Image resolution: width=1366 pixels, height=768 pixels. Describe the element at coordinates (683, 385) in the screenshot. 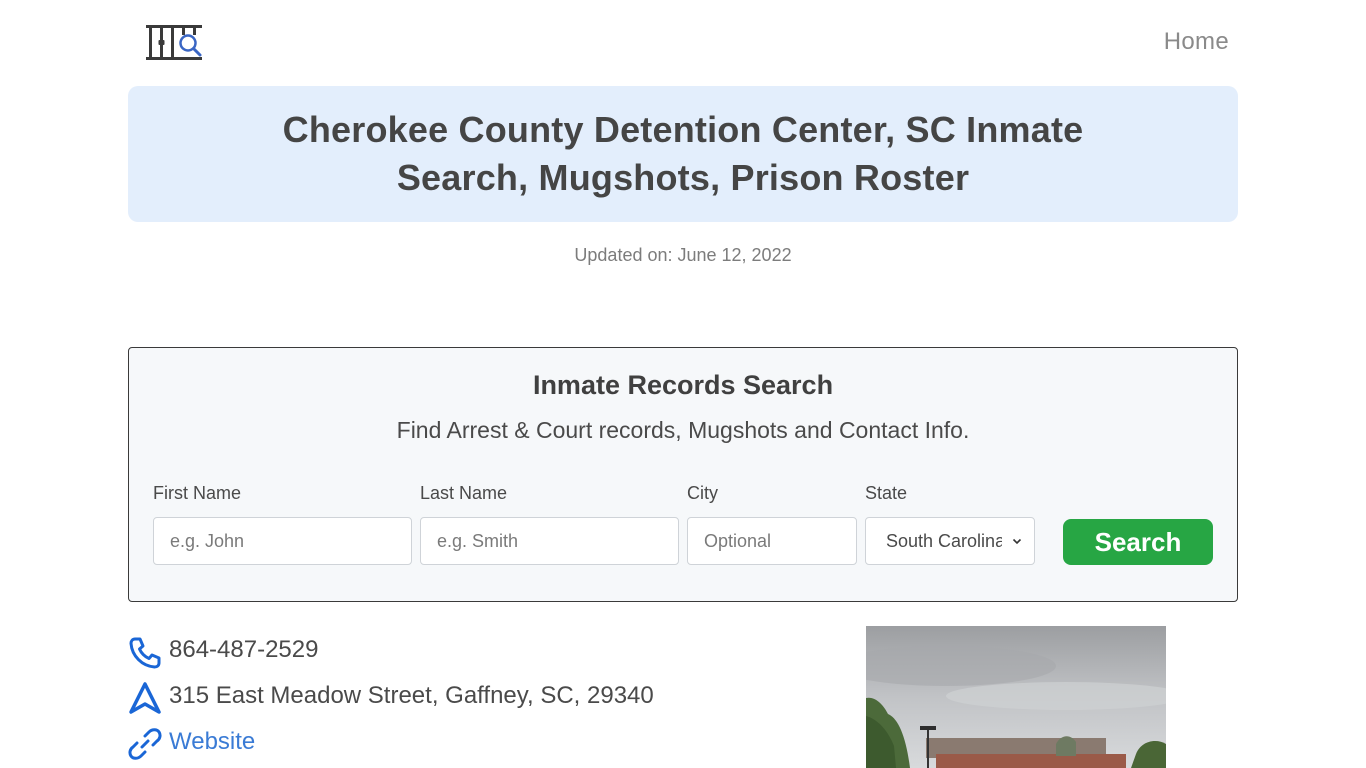

I see `search-title: Inmate Records Search` at that location.